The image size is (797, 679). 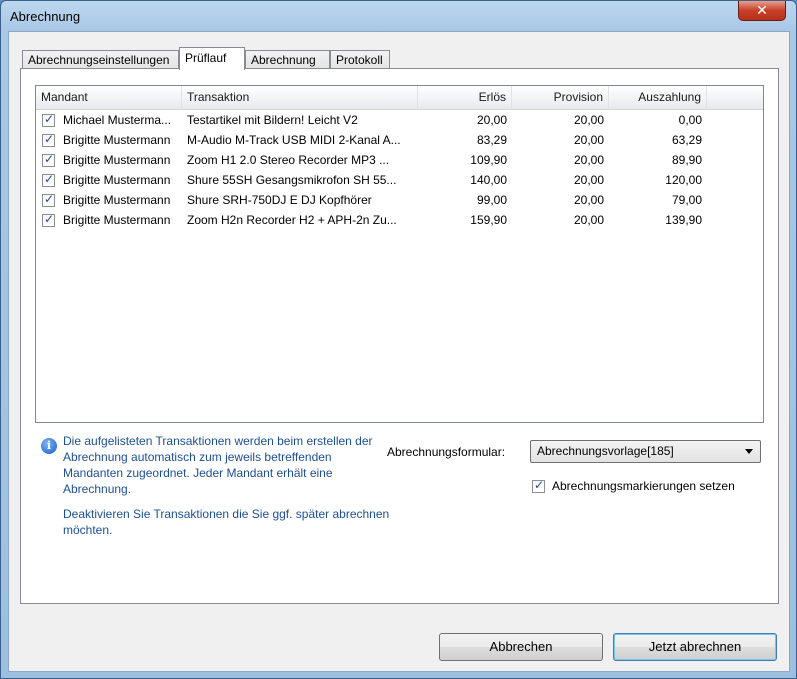 What do you see at coordinates (49, 446) in the screenshot?
I see `info-icon: i` at bounding box center [49, 446].